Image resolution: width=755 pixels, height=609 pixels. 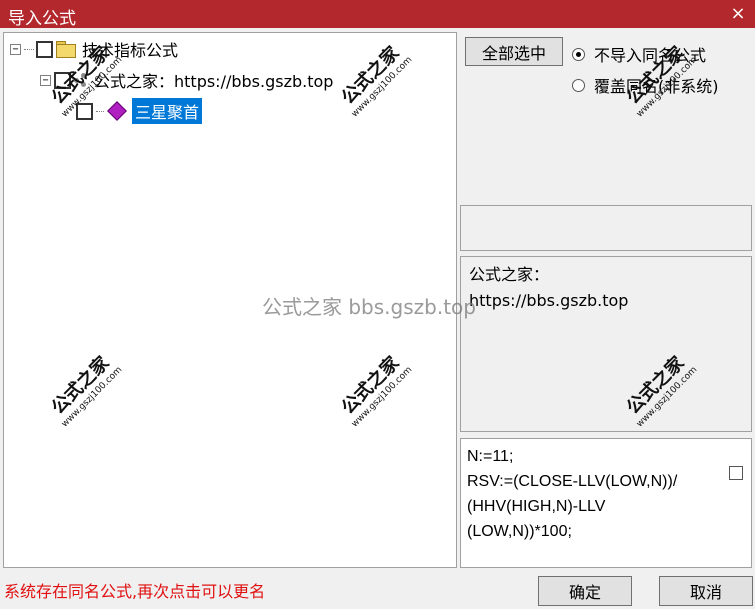 I want to click on option-overwrite: 覆盖同名(非系统), so click(x=645, y=85).